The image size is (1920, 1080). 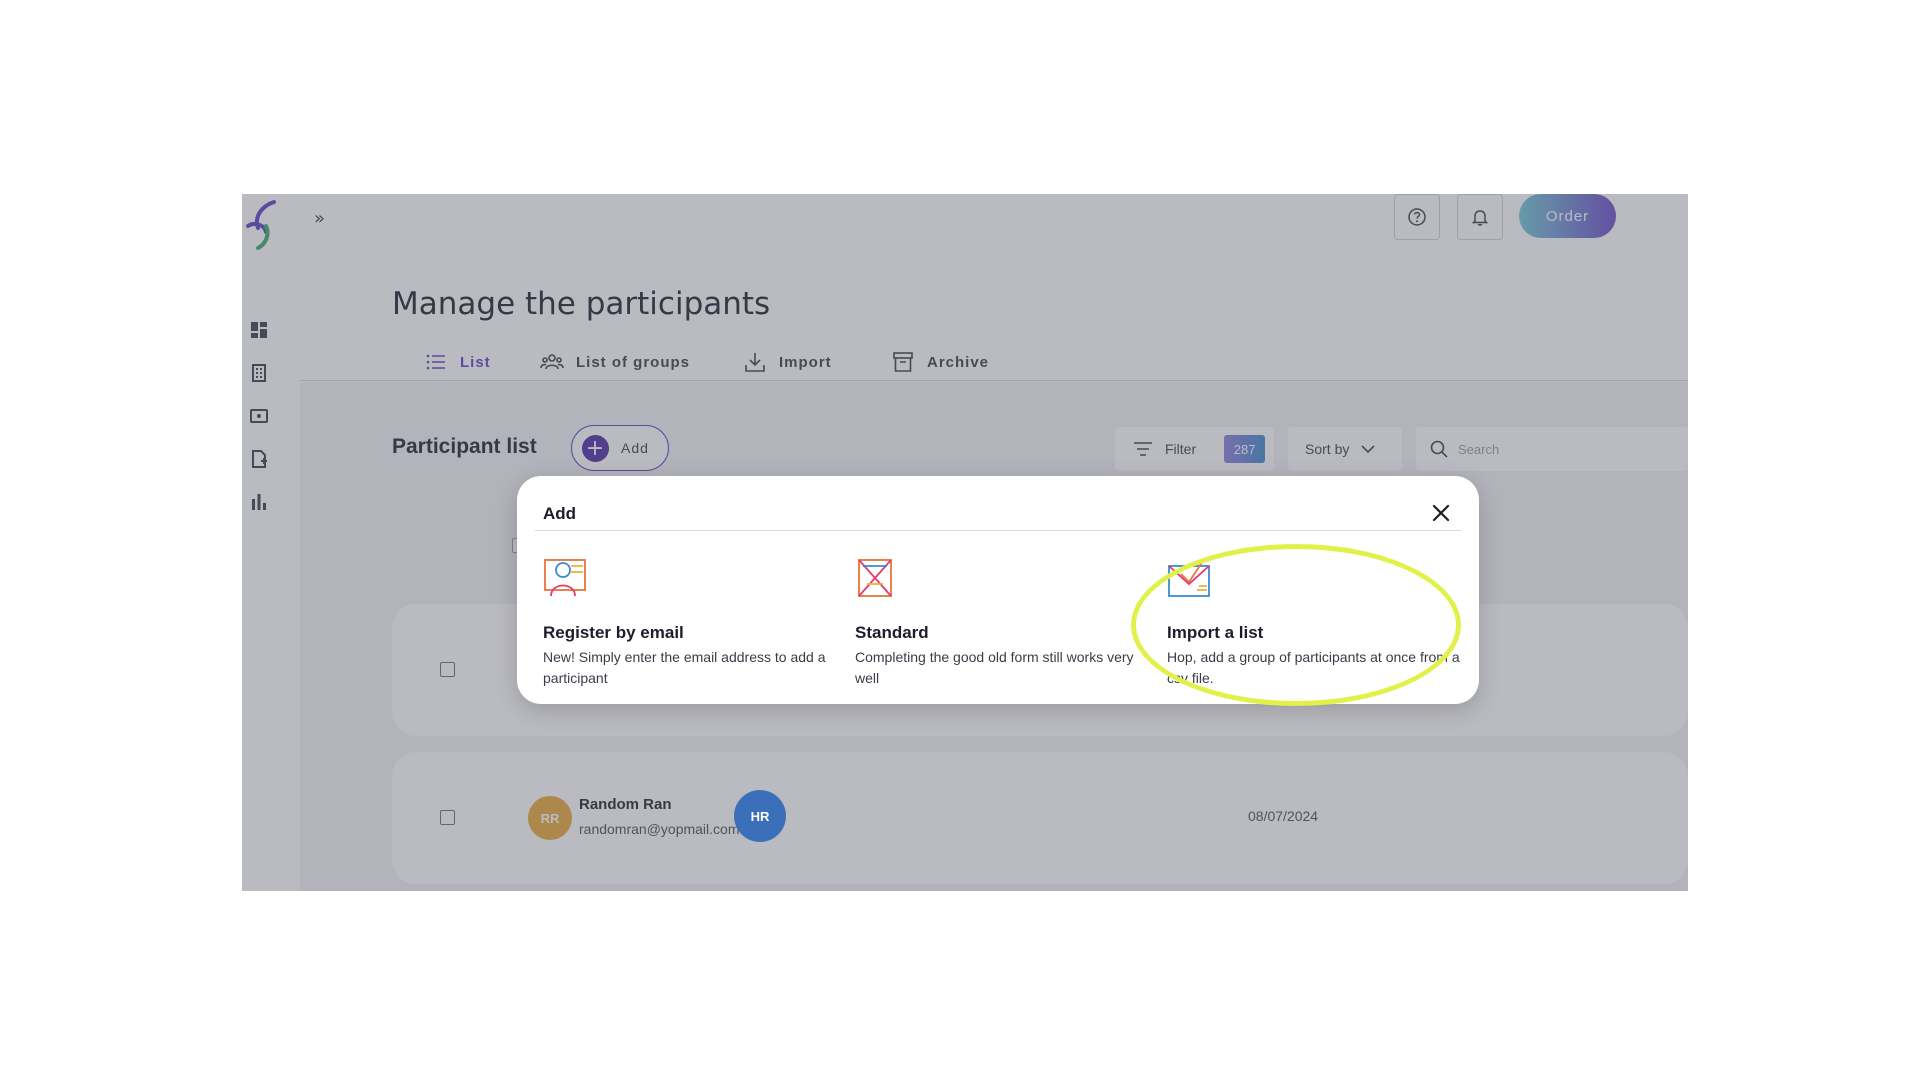 What do you see at coordinates (875, 578) in the screenshot?
I see `standard-form-icon` at bounding box center [875, 578].